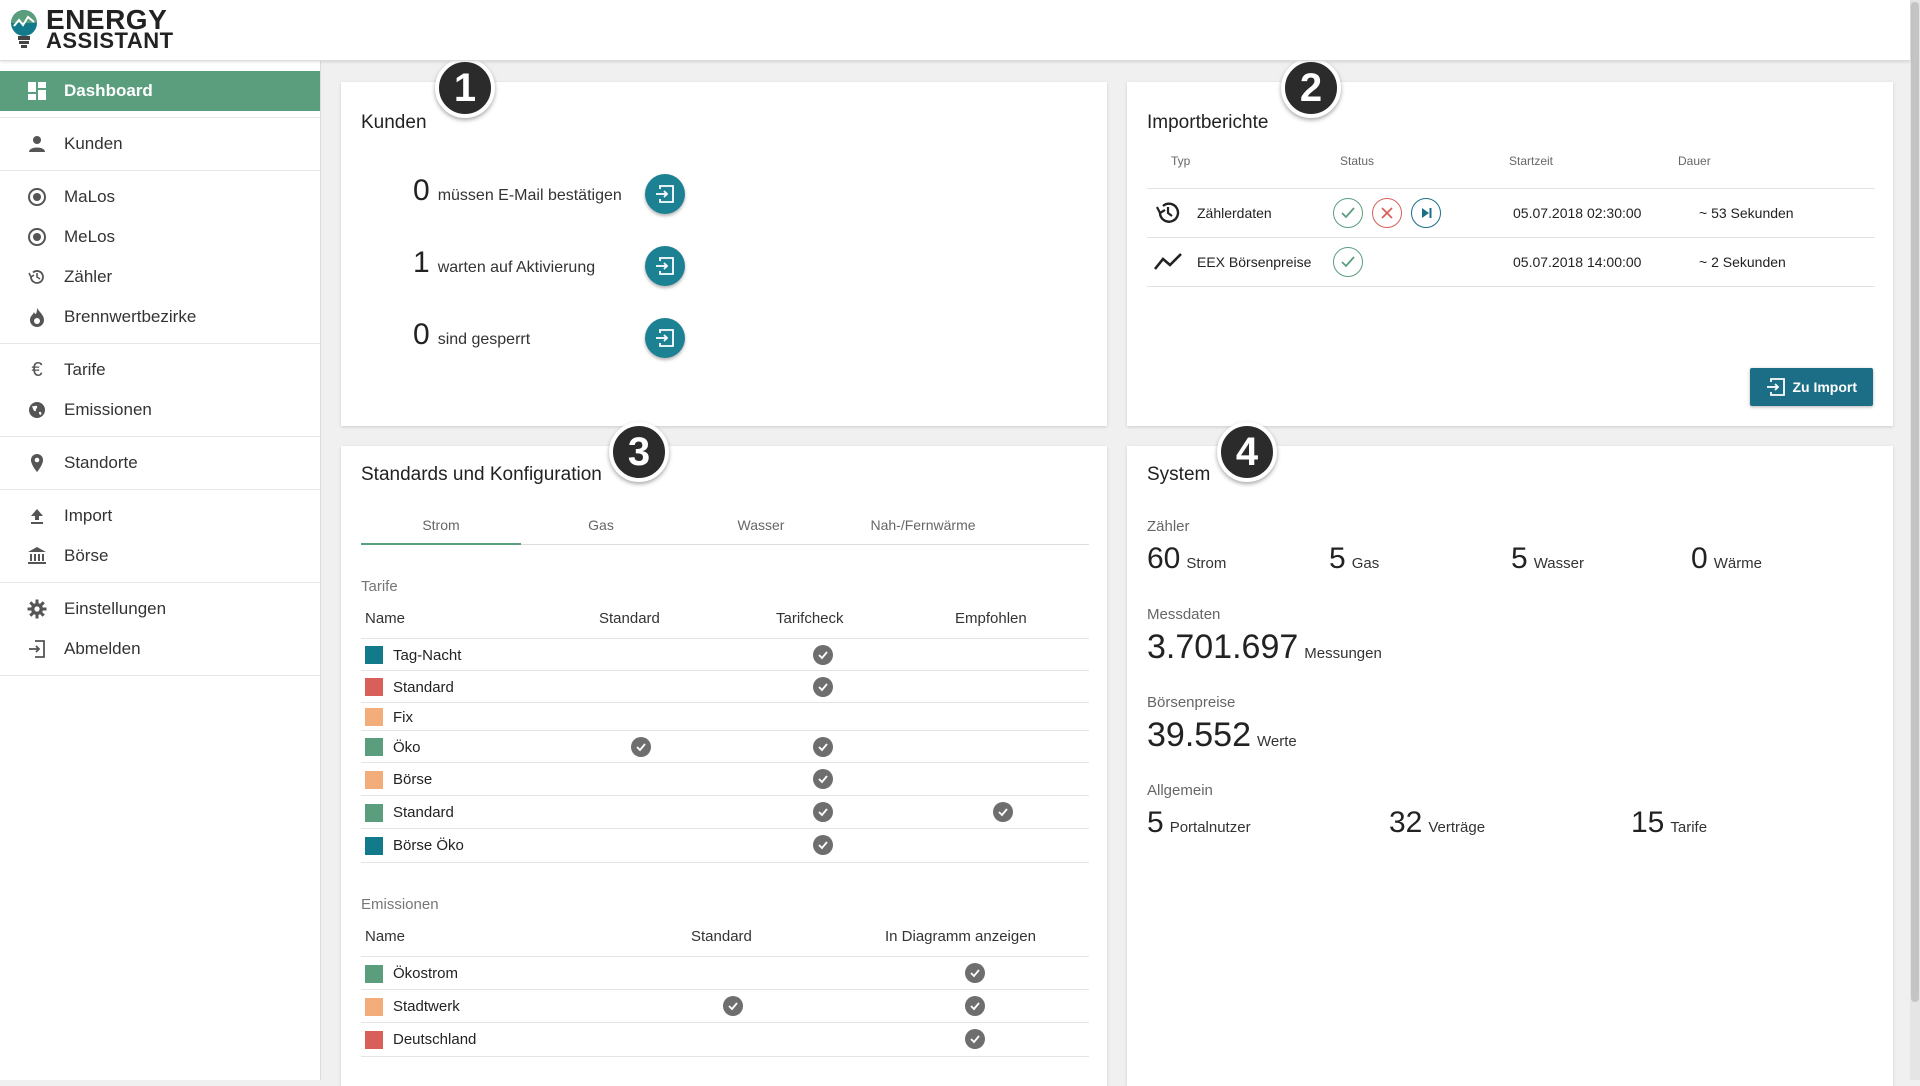  Describe the element at coordinates (385, 618) in the screenshot. I see `column-header-name: Name` at that location.